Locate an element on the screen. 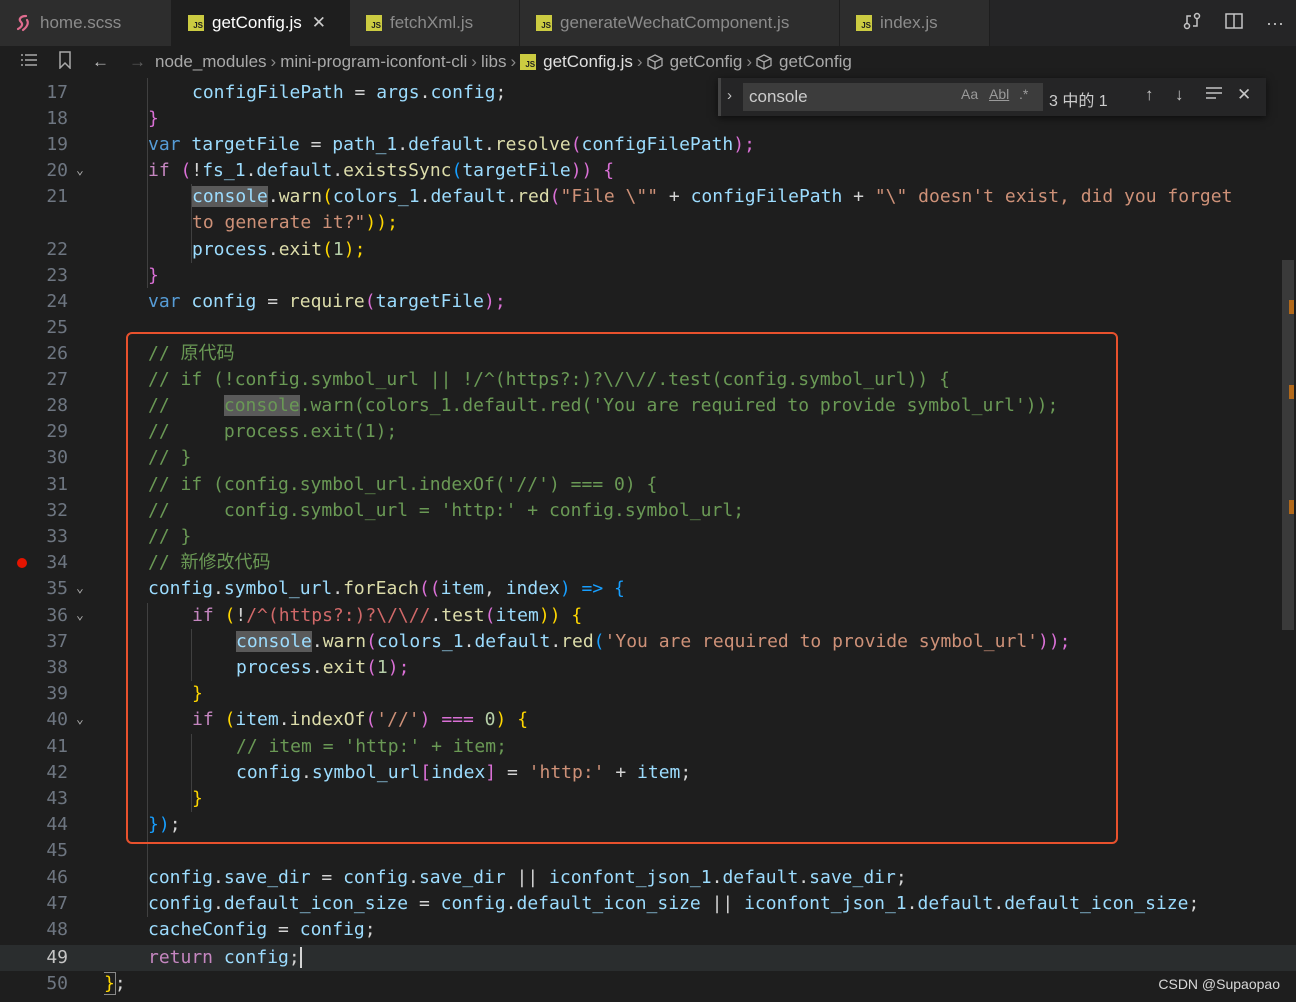 The height and width of the screenshot is (1002, 1296). line-number: 24 is located at coordinates (57, 301).